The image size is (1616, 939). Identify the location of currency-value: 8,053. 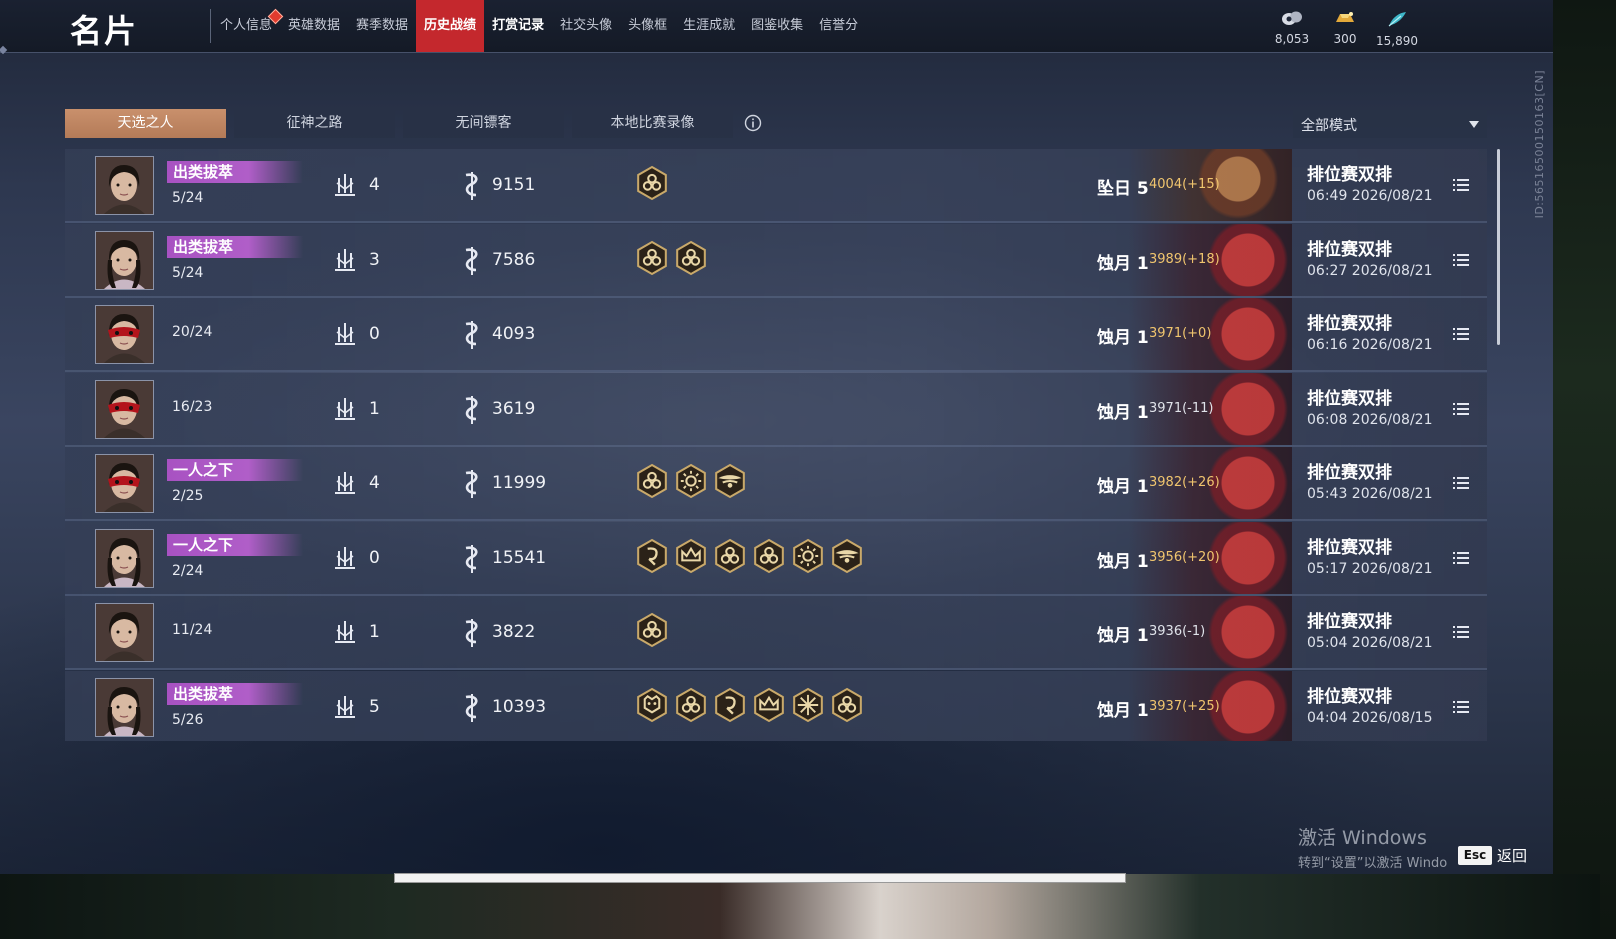
(1292, 39).